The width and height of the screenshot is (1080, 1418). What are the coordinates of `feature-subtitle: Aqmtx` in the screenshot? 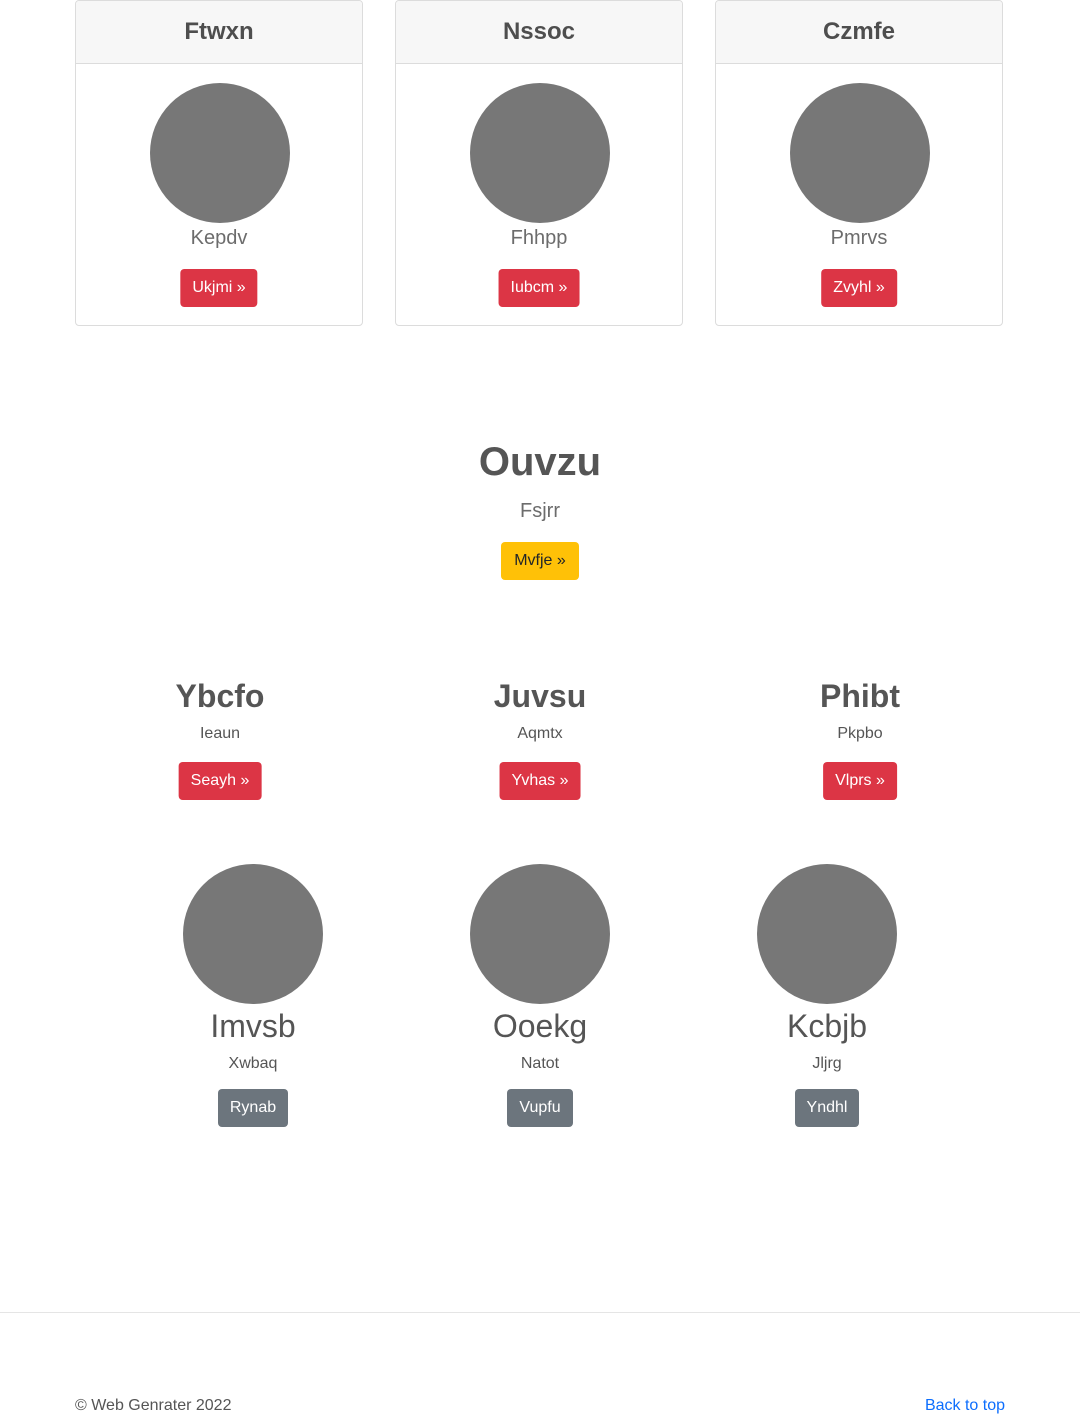 It's located at (540, 733).